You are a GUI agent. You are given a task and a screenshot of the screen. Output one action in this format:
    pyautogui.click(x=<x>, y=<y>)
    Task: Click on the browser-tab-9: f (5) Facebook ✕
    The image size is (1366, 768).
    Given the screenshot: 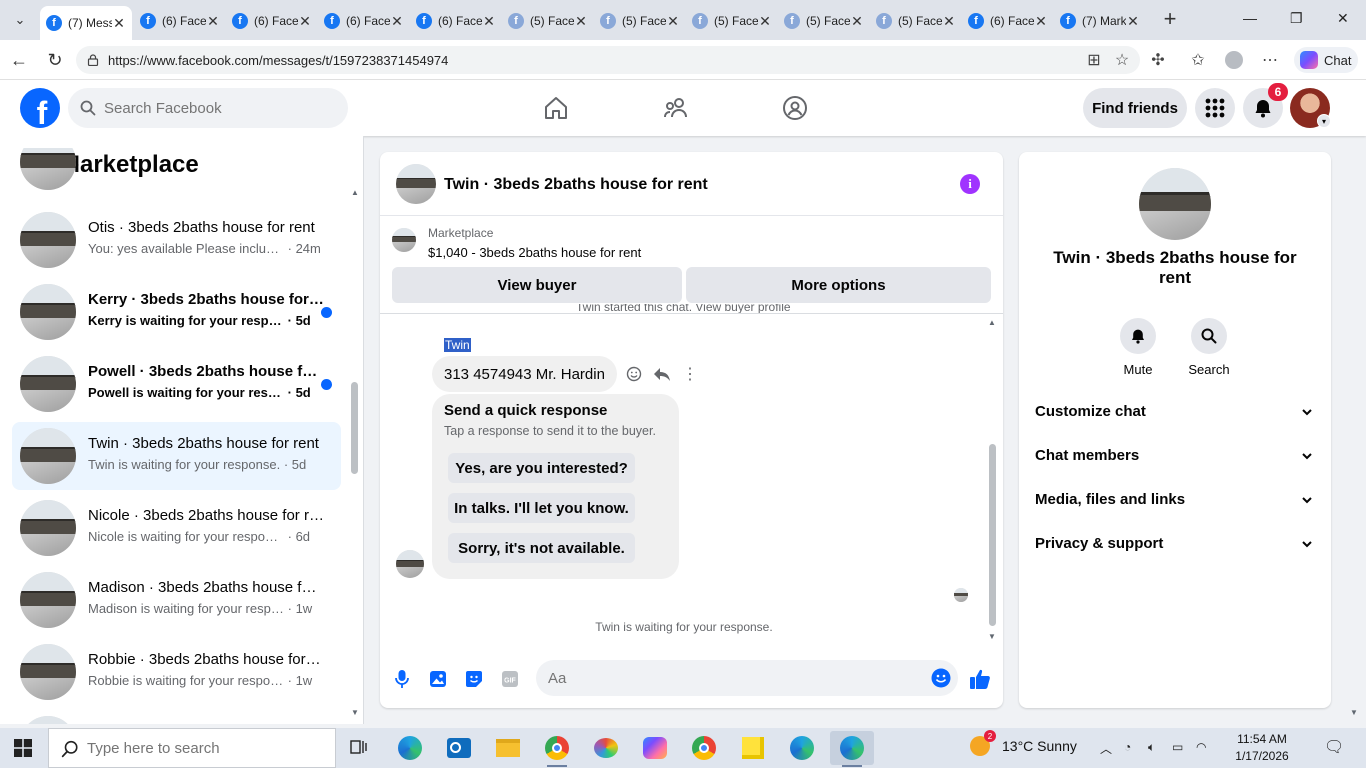 What is the action you would take?
    pyautogui.click(x=824, y=21)
    